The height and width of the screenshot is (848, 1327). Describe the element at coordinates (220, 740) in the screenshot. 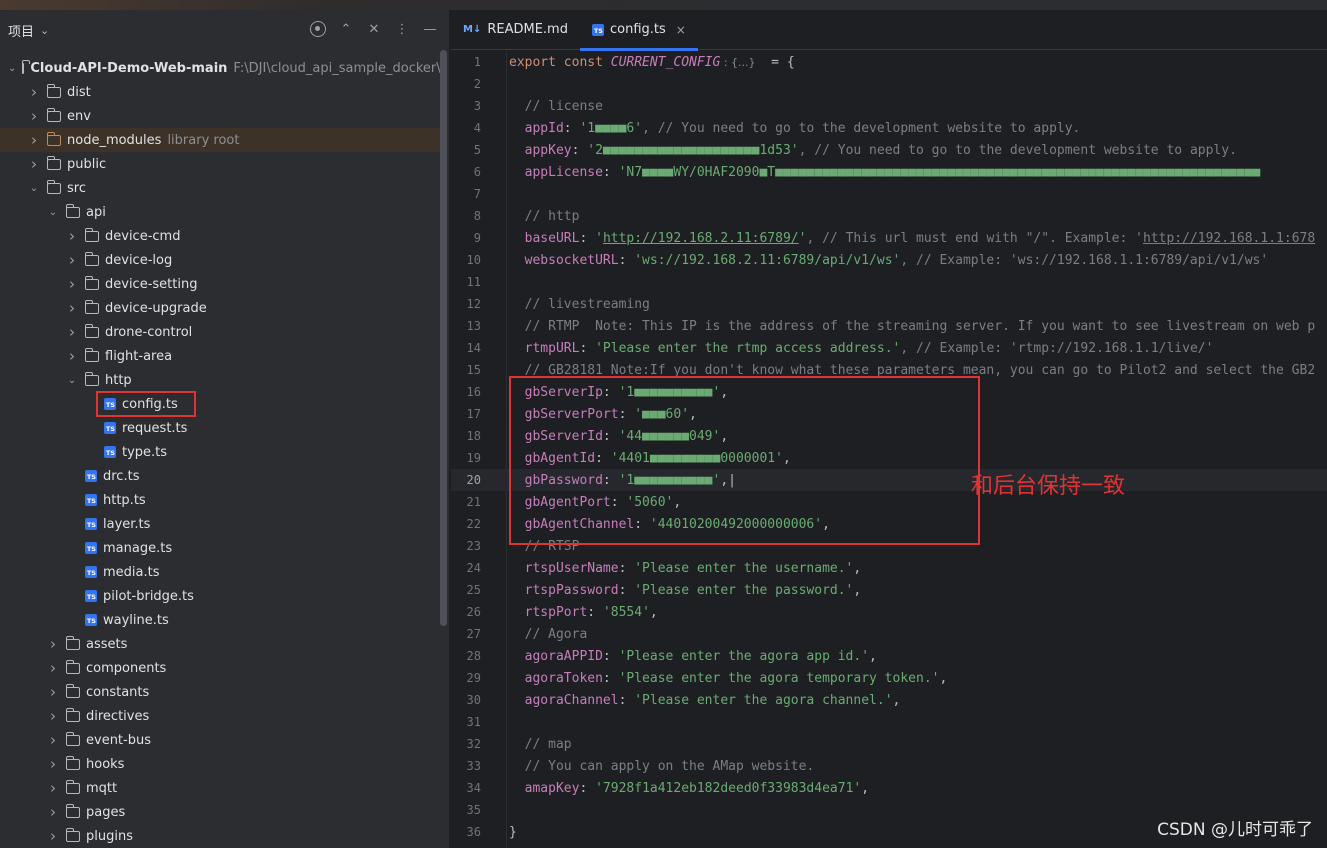

I see `tree-item: › event-bus` at that location.